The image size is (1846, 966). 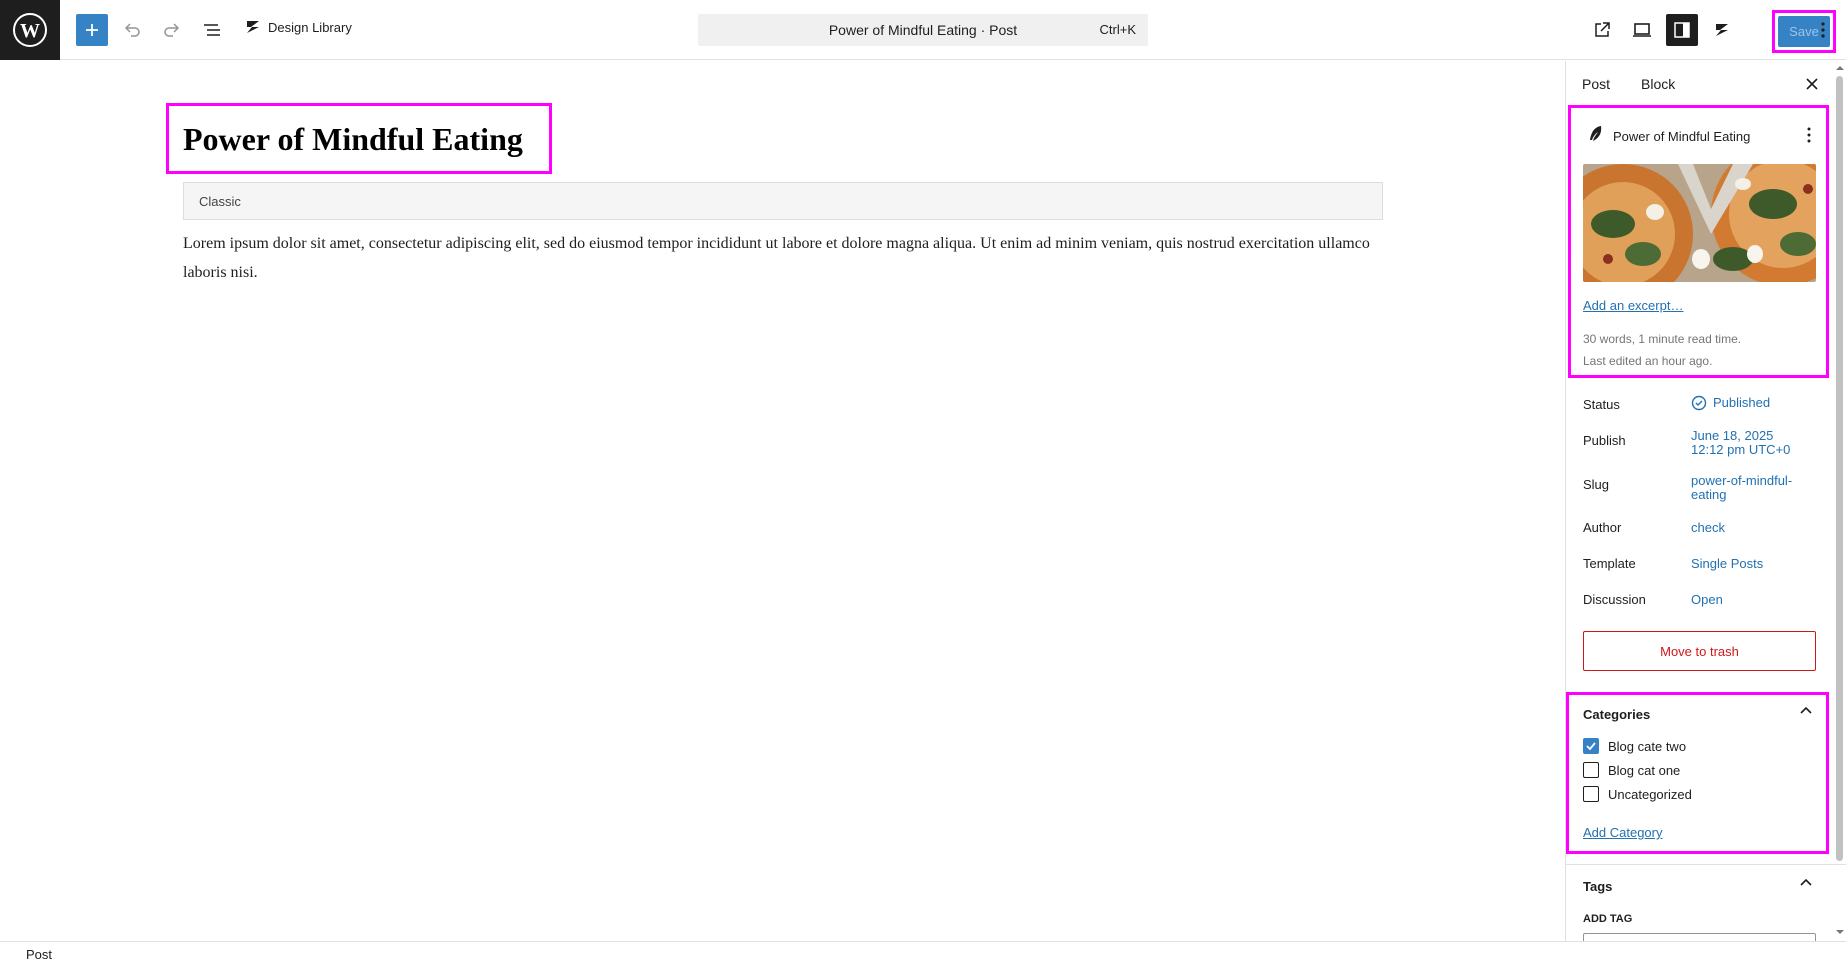 I want to click on author-label: Author, so click(x=1602, y=527).